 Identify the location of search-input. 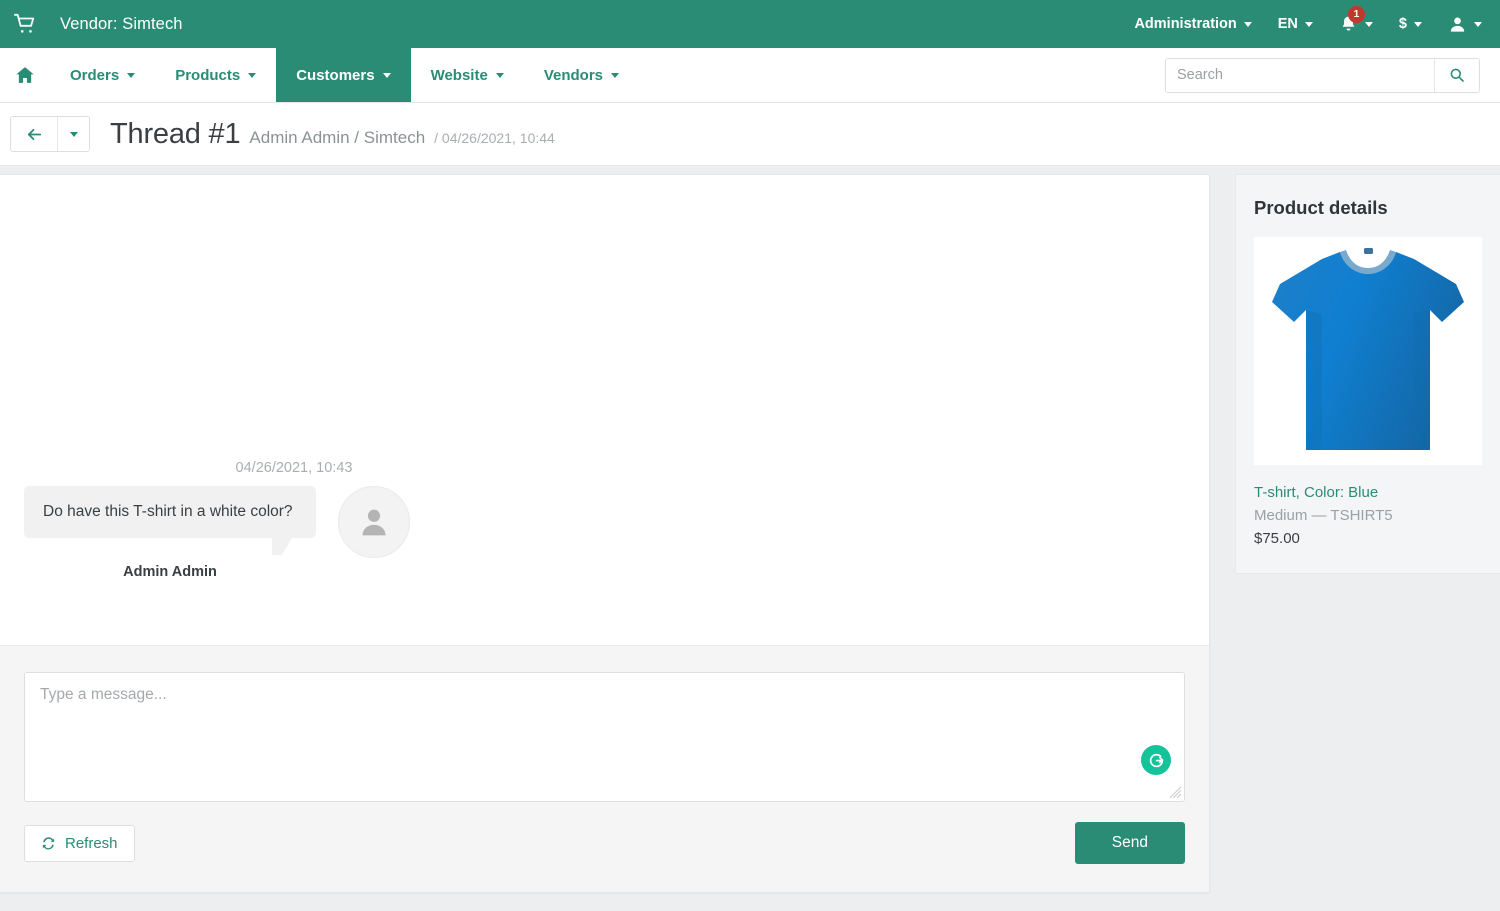
(1300, 75).